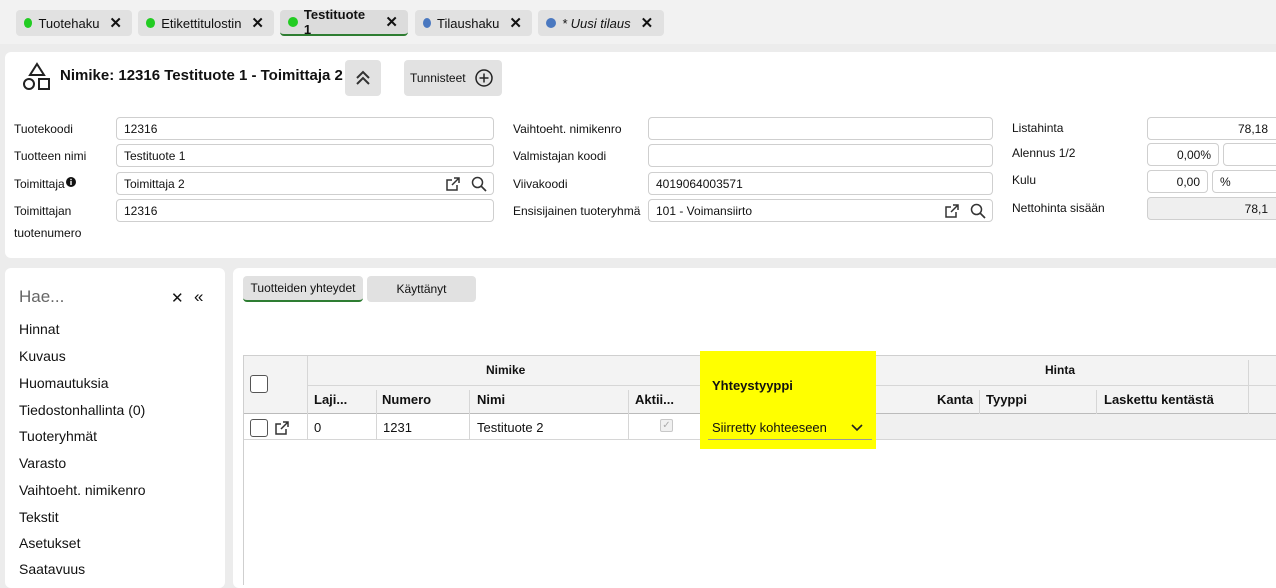  What do you see at coordinates (752, 385) in the screenshot?
I see `col-header-yhteystyyppi: Yhteystyyppi` at bounding box center [752, 385].